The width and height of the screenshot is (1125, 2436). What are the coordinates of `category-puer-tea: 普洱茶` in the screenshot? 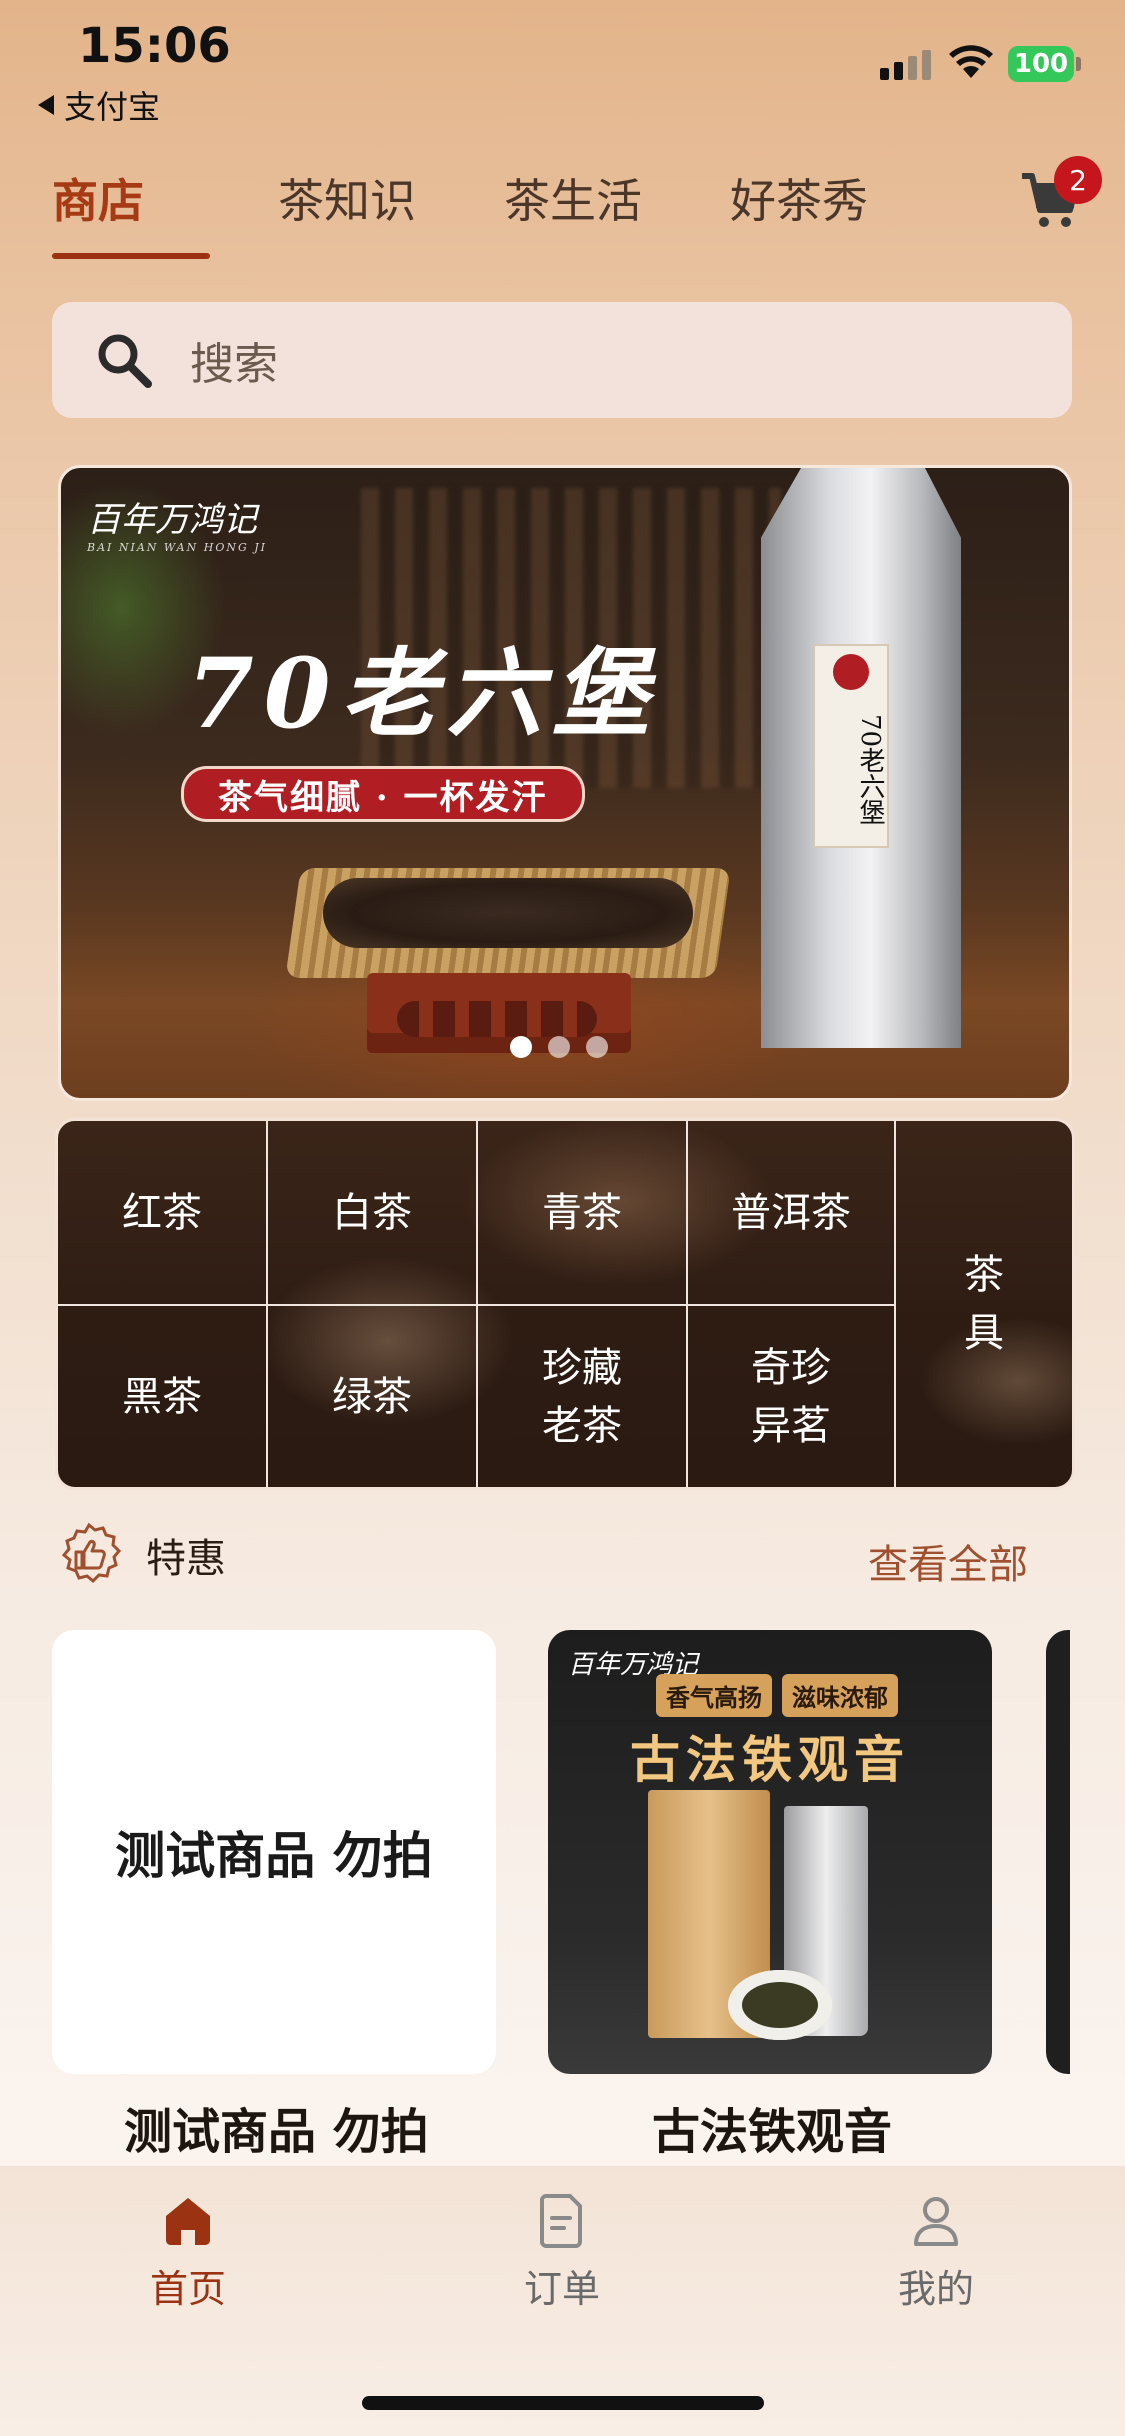 It's located at (791, 1212).